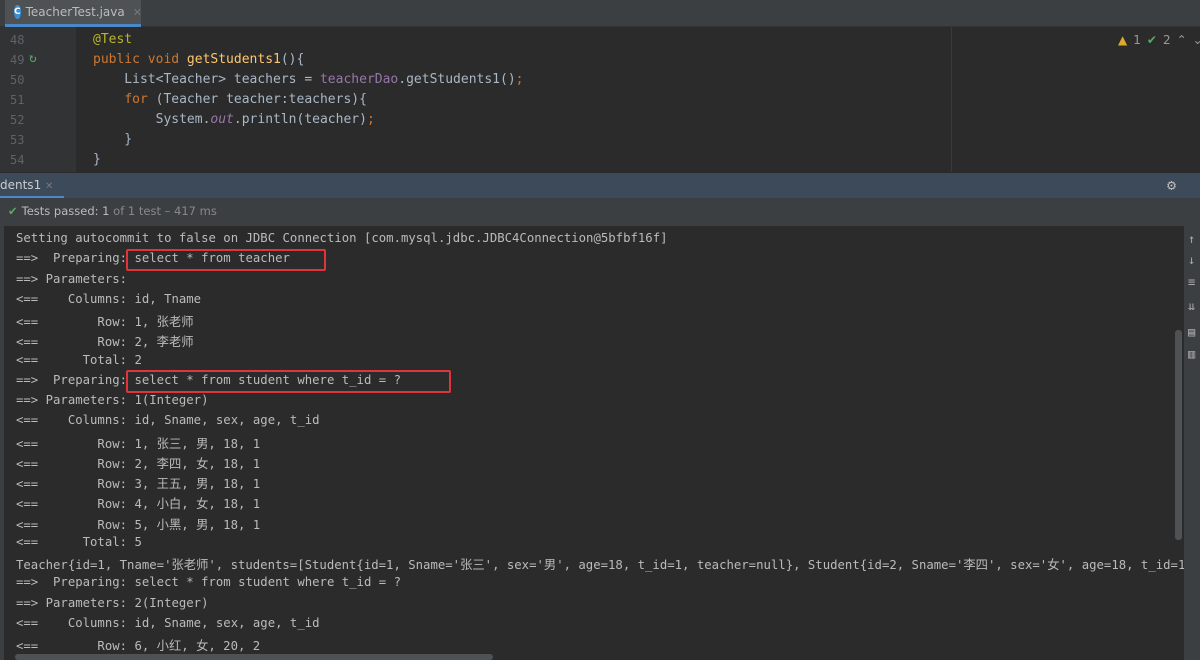  Describe the element at coordinates (113, 39) in the screenshot. I see `code-line: @Test` at that location.